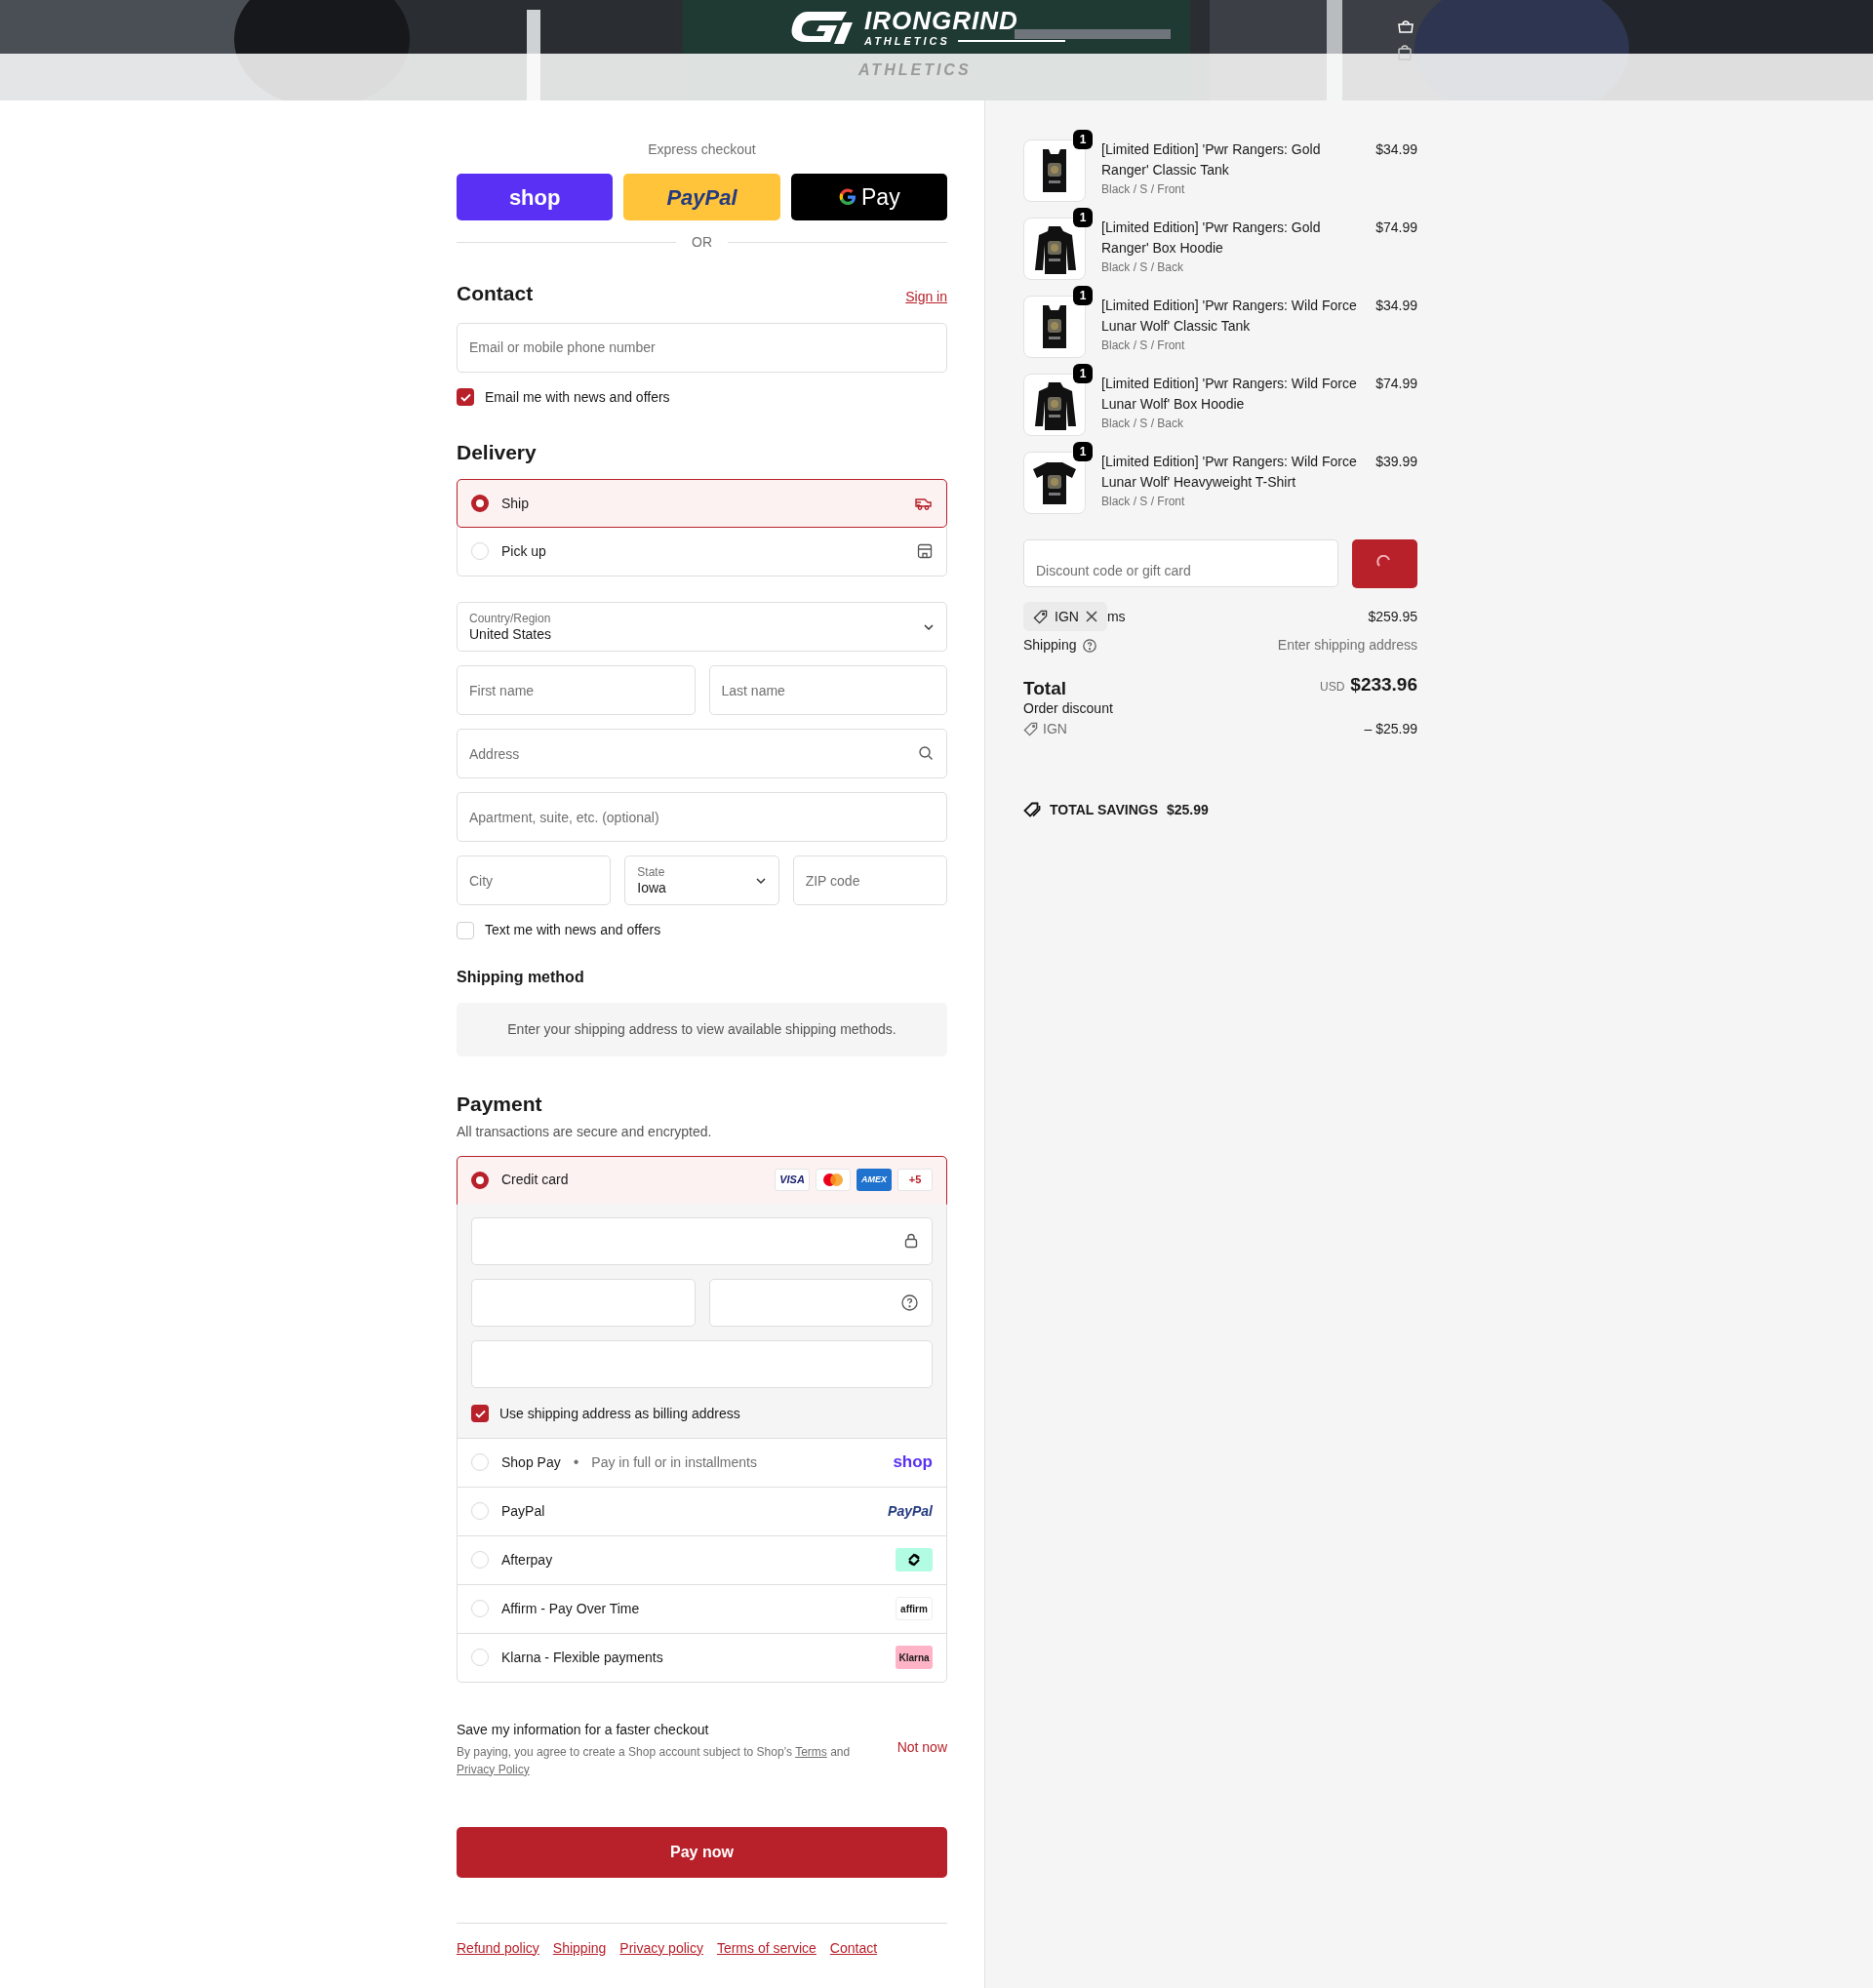 The width and height of the screenshot is (1873, 1988). Describe the element at coordinates (702, 1657) in the screenshot. I see `payment-option: Klarna - Flexible payments Klarna` at that location.